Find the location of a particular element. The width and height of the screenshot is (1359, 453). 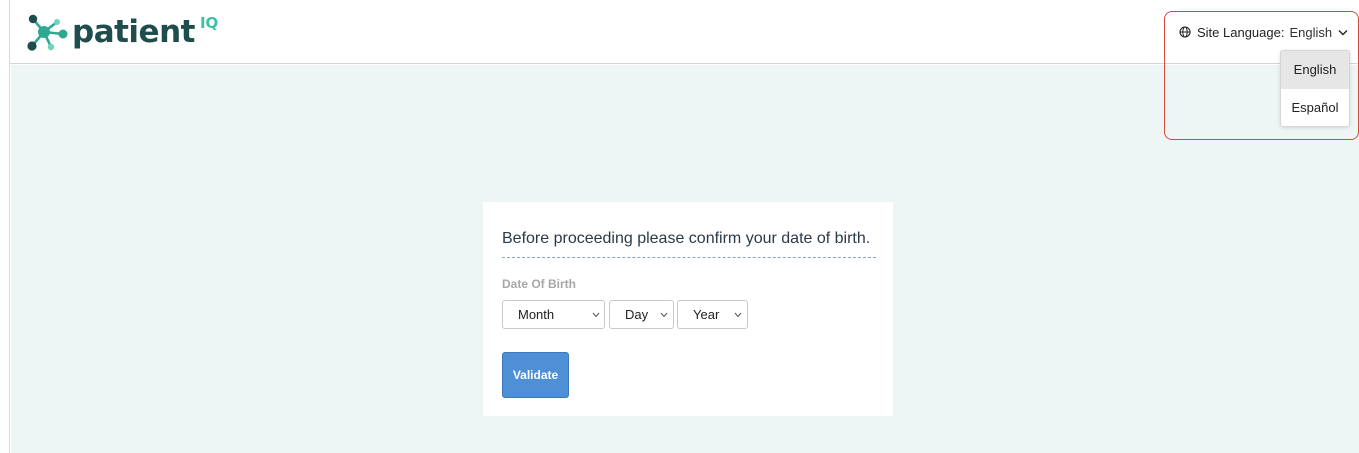

language-dropdown-menu: English Español is located at coordinates (1315, 88).